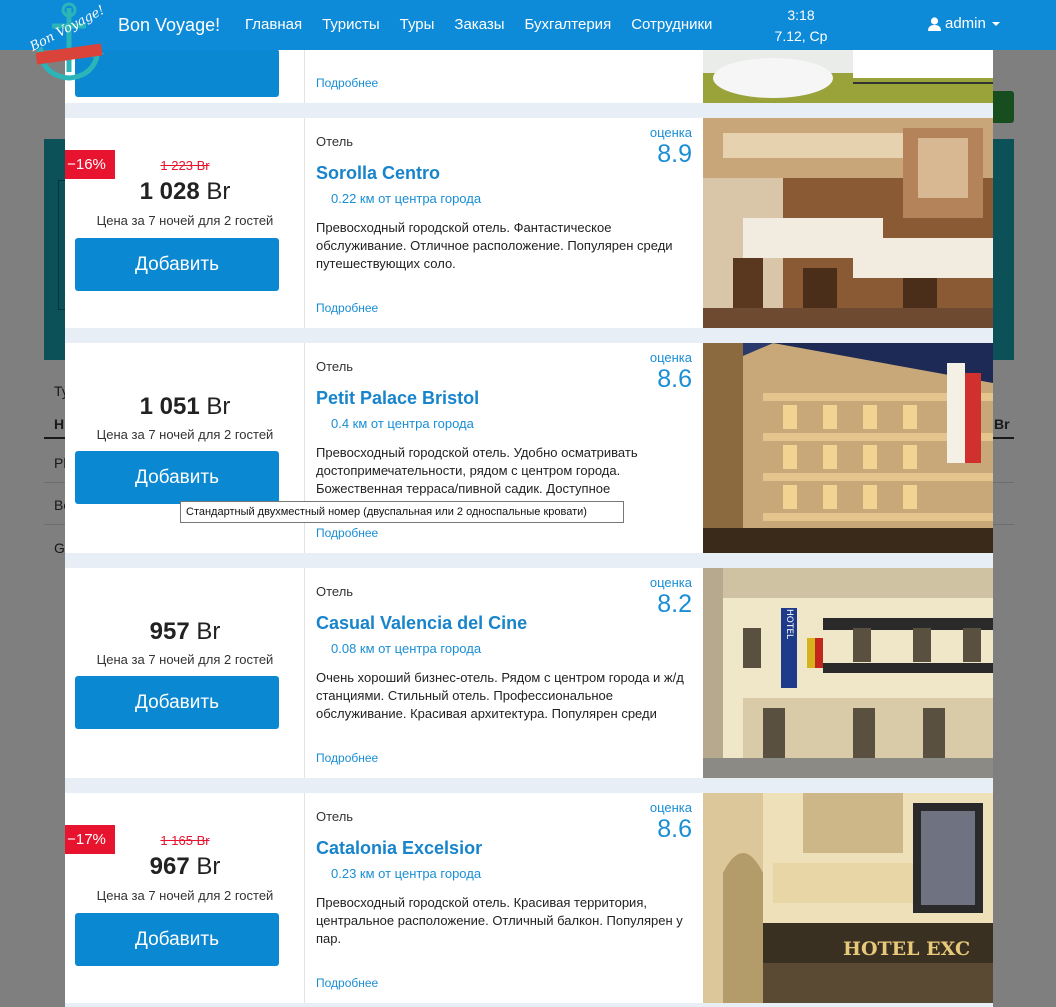 The width and height of the screenshot is (1056, 1007). Describe the element at coordinates (934, 23) in the screenshot. I see `user-icon` at that location.